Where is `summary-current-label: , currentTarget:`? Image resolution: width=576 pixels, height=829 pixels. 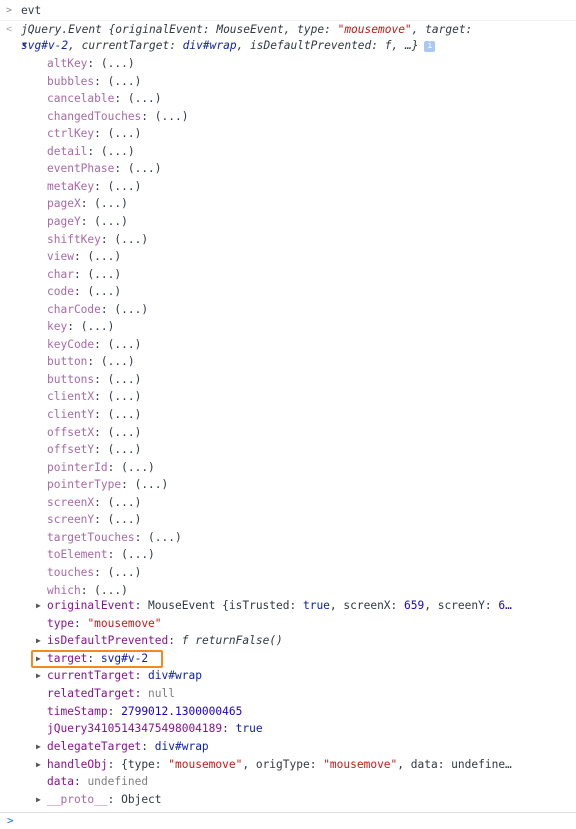
summary-current-label: , currentTarget: is located at coordinates (125, 45).